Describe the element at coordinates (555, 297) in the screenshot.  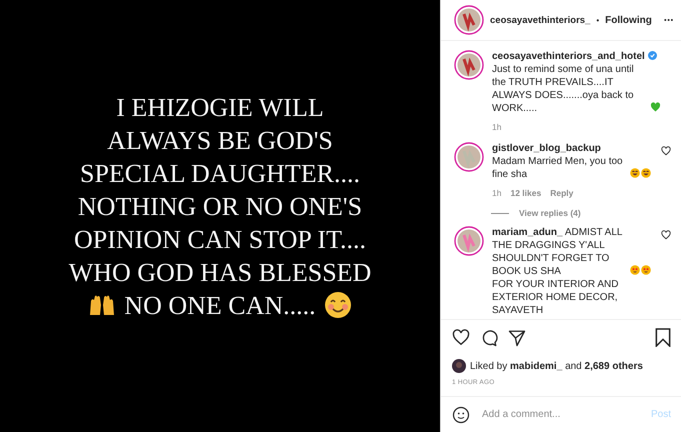
I see `comment-text: FOR YOUR INTERIOR AND EXTERIOR HOME DECOR, SAYAVETH` at that location.